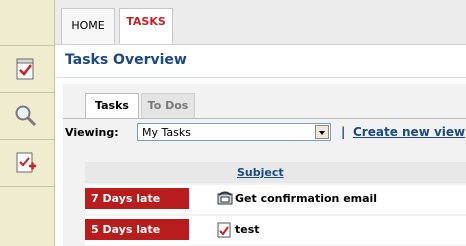 The height and width of the screenshot is (246, 466). I want to click on add-task-icon, so click(26, 162).